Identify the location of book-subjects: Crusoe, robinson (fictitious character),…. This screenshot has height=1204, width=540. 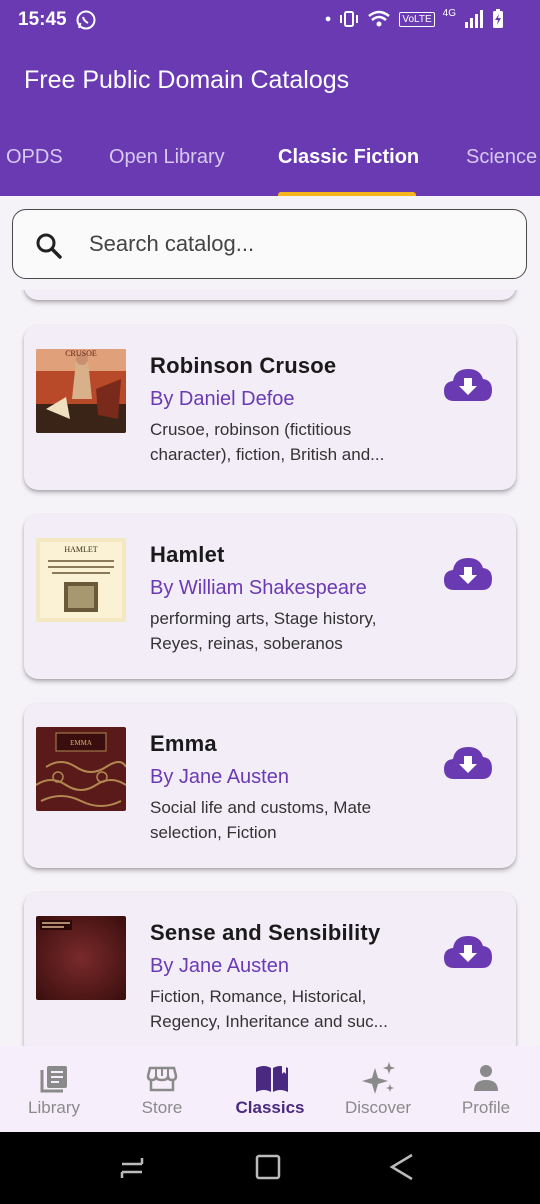
(267, 442).